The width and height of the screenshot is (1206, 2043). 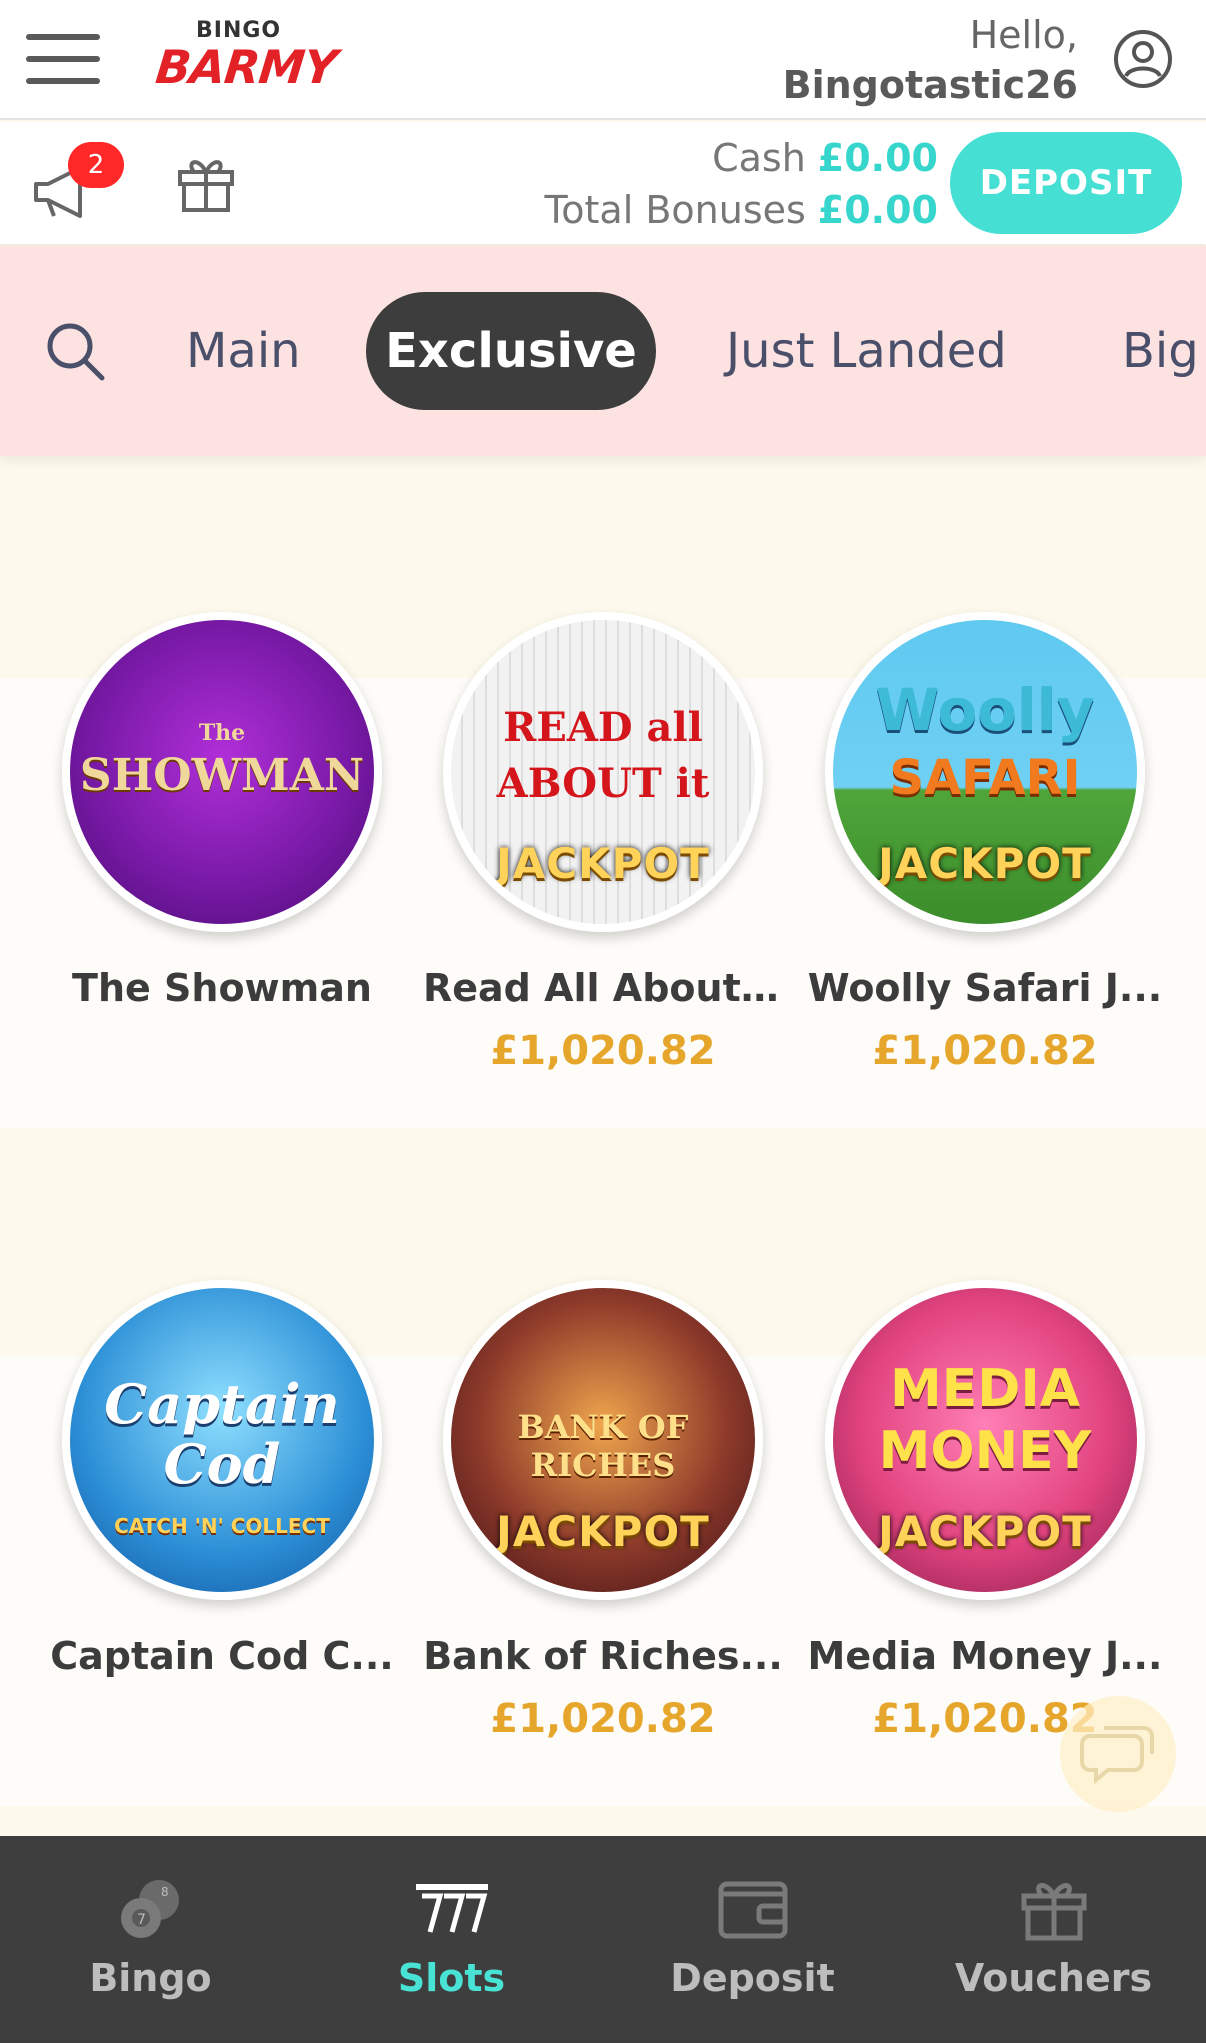 What do you see at coordinates (759, 158) in the screenshot?
I see `cash-label: Cash` at bounding box center [759, 158].